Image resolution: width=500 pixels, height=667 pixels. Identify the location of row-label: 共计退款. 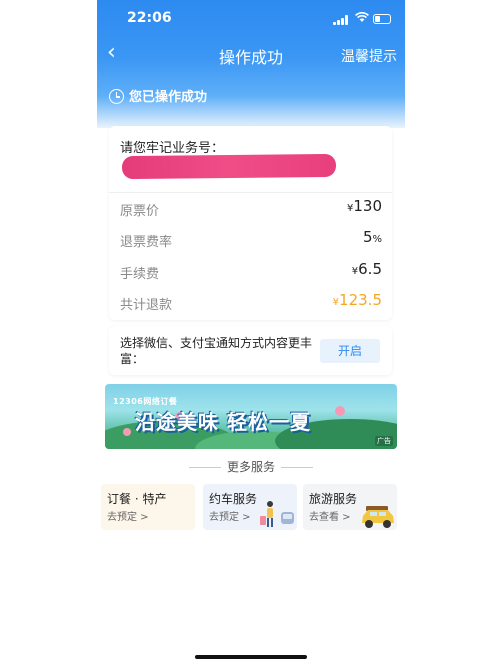
(146, 305).